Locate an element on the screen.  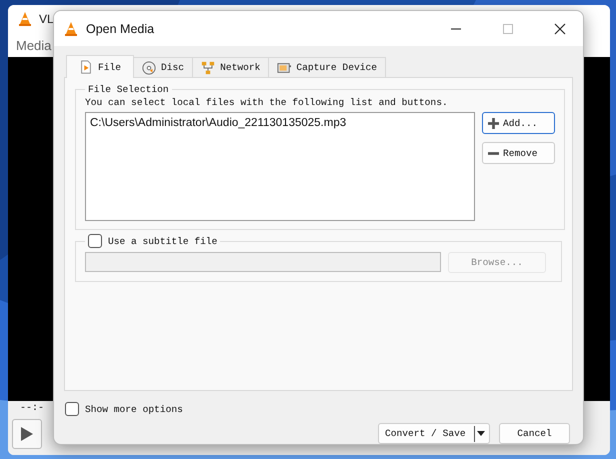
checkbox-label: Show more options is located at coordinates (134, 409).